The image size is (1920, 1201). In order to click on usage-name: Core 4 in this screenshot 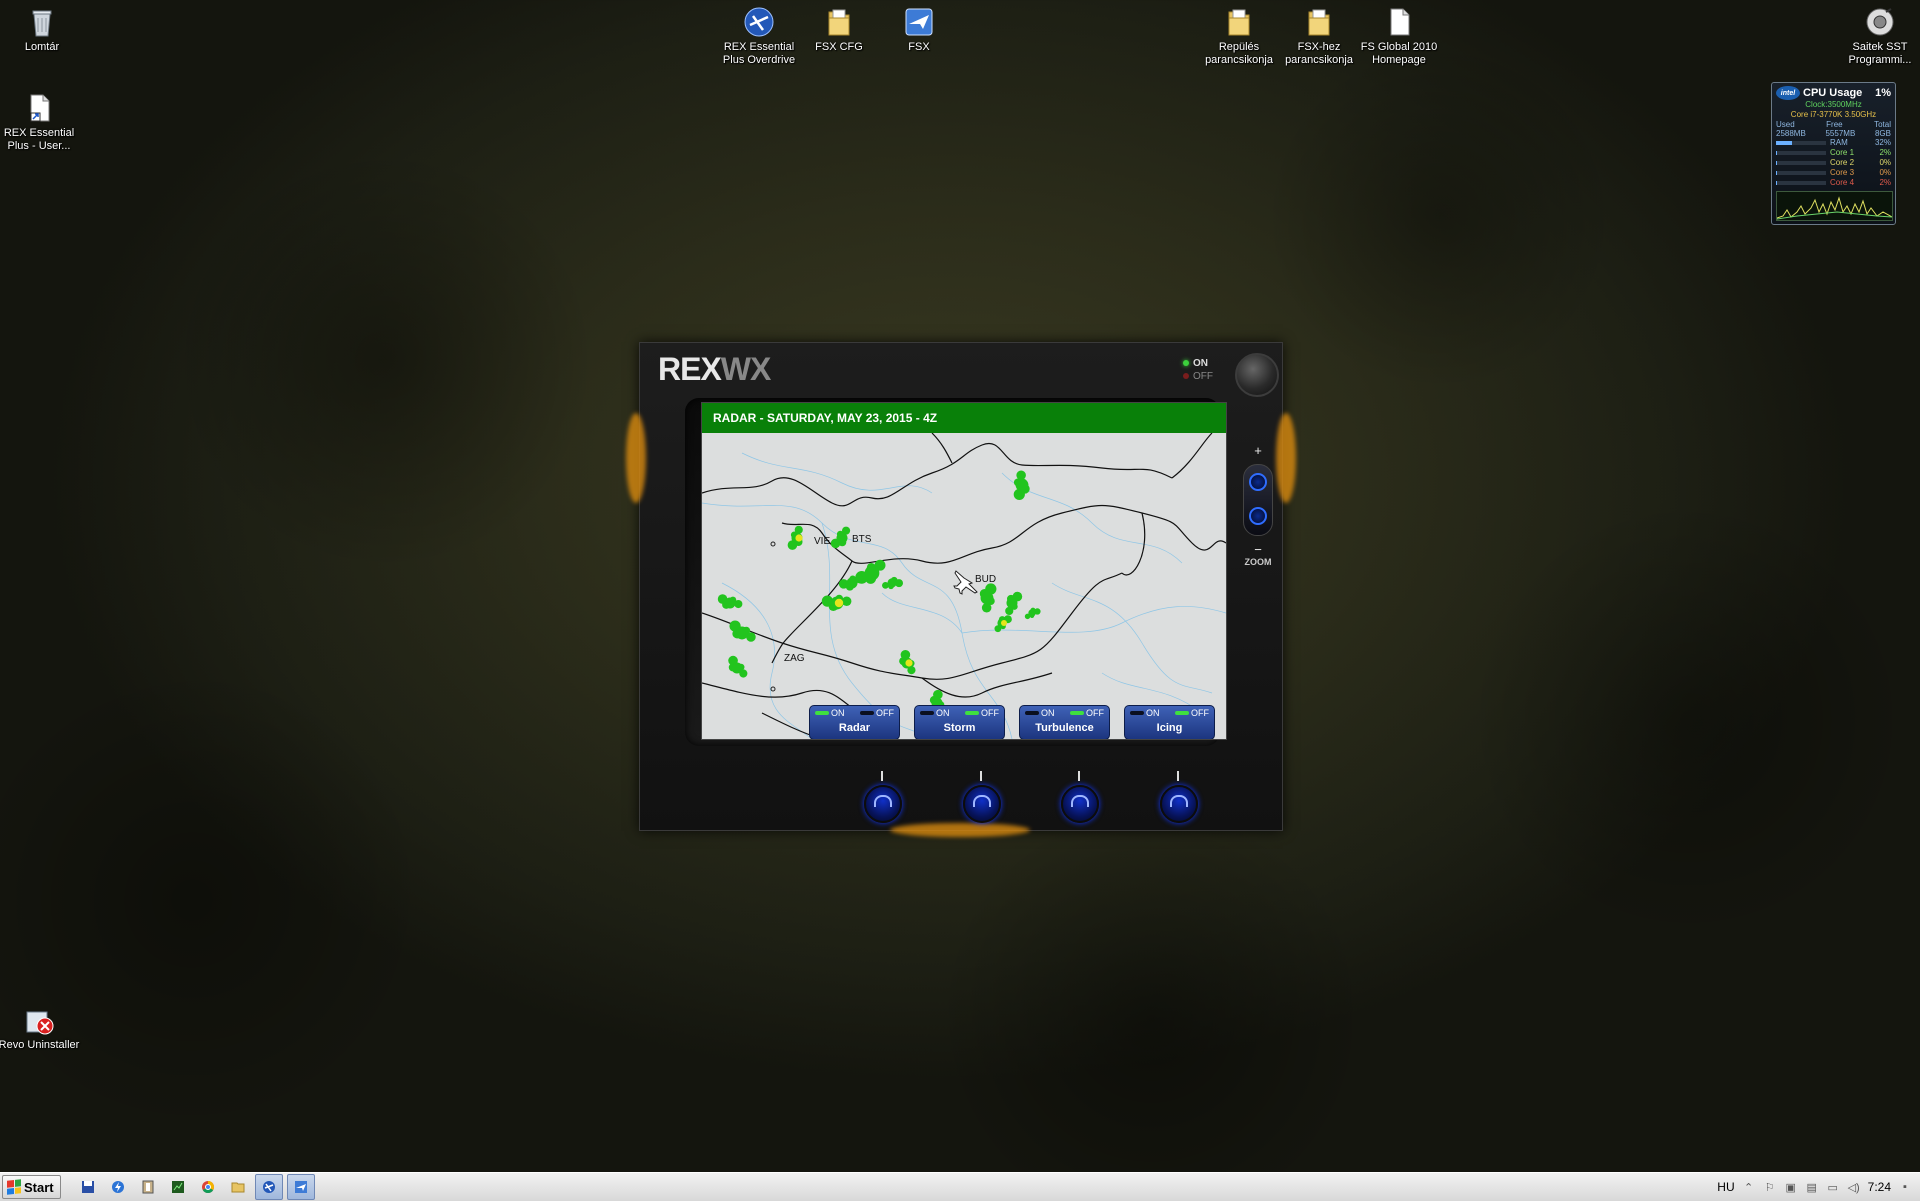, I will do `click(1842, 182)`.